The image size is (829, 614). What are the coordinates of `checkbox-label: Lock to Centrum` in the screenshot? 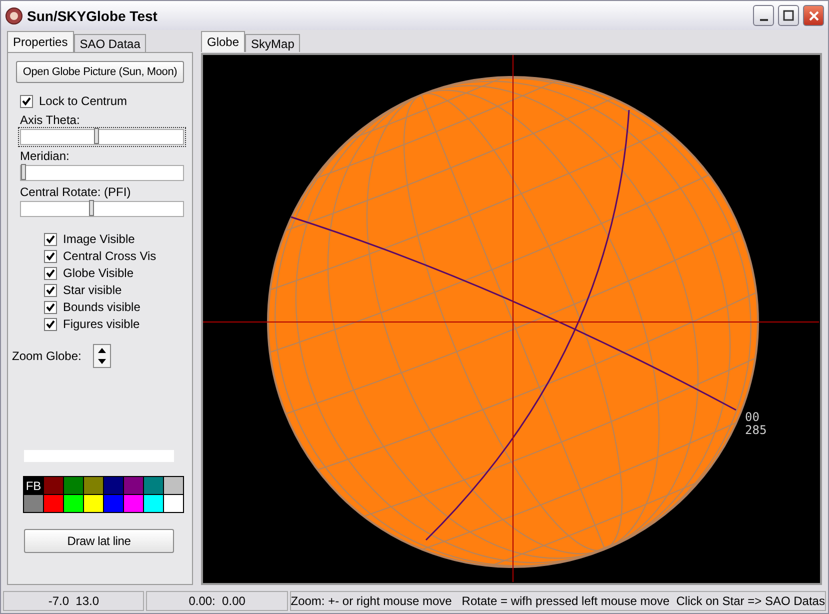 It's located at (83, 101).